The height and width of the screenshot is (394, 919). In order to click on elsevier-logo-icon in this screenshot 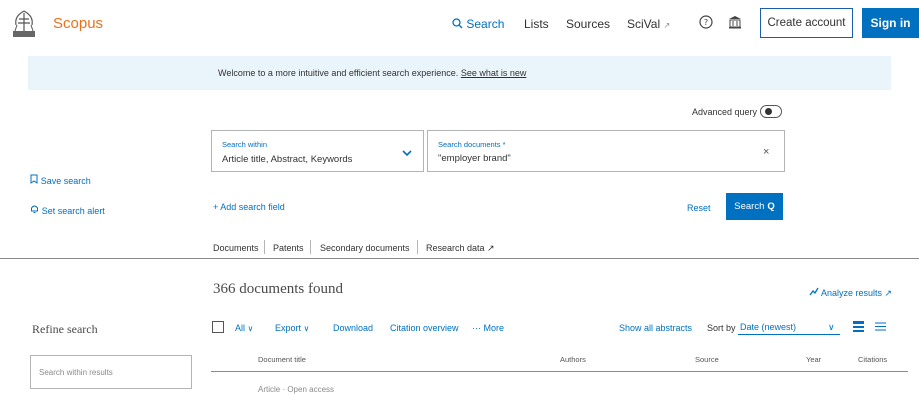, I will do `click(24, 24)`.